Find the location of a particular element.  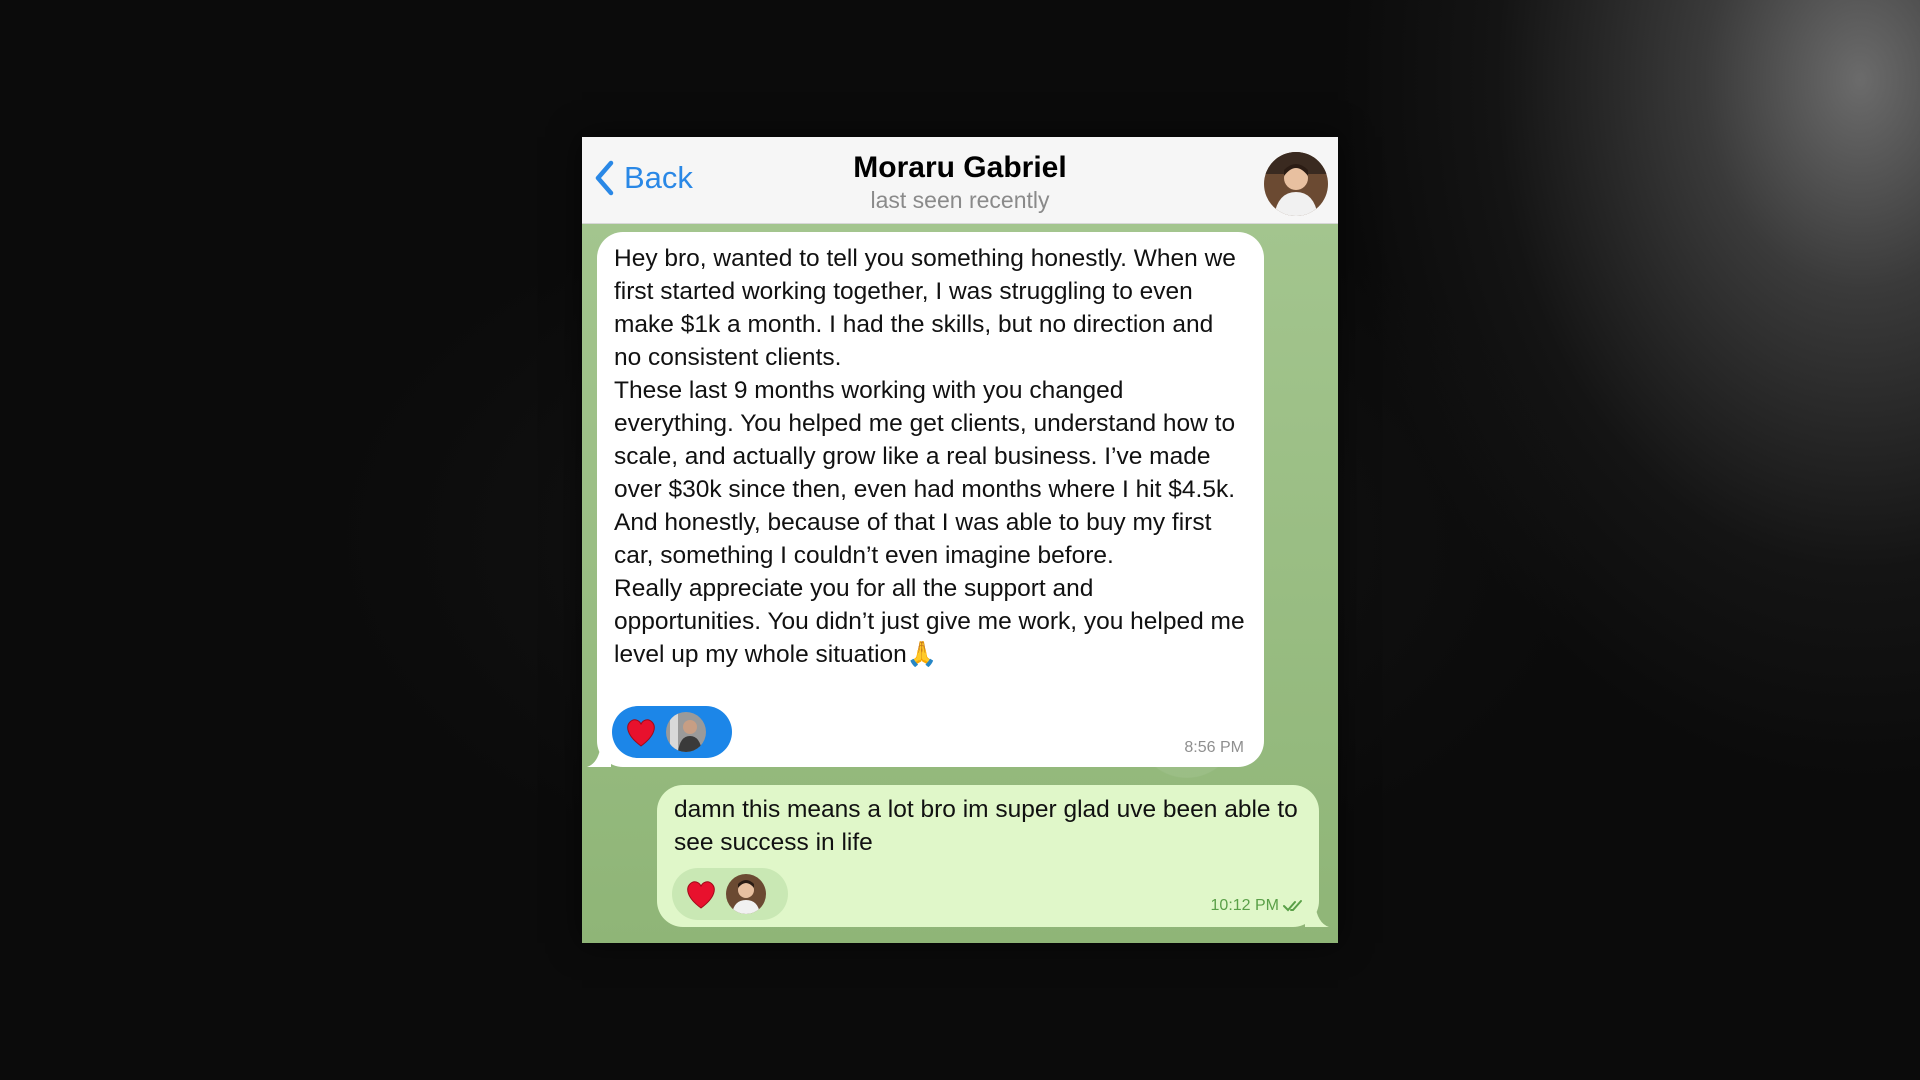

contact-avatar is located at coordinates (1296, 184).